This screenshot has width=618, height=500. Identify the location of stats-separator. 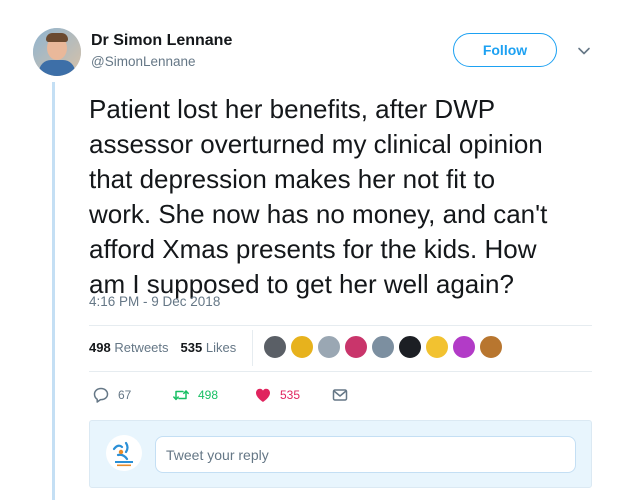
(252, 348).